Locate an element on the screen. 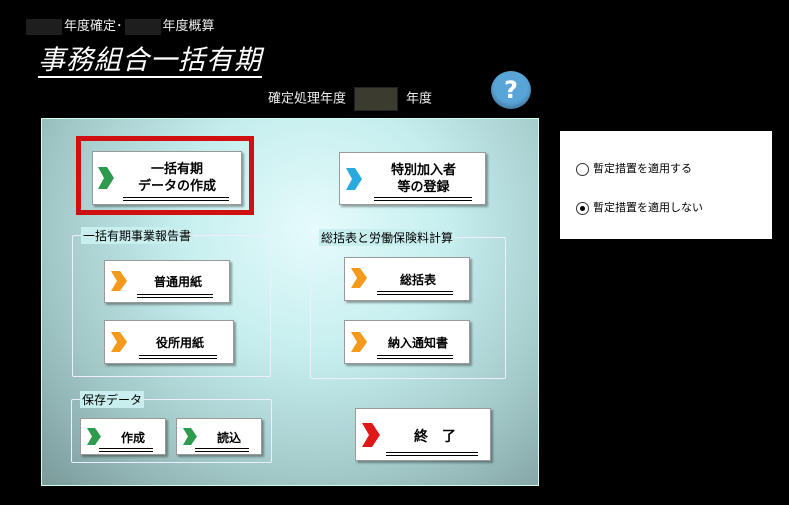 Image resolution: width=789 pixels, height=505 pixels. provisional-measure-options: 暫定措置を適用する 暫定措置を適用しない is located at coordinates (666, 185).